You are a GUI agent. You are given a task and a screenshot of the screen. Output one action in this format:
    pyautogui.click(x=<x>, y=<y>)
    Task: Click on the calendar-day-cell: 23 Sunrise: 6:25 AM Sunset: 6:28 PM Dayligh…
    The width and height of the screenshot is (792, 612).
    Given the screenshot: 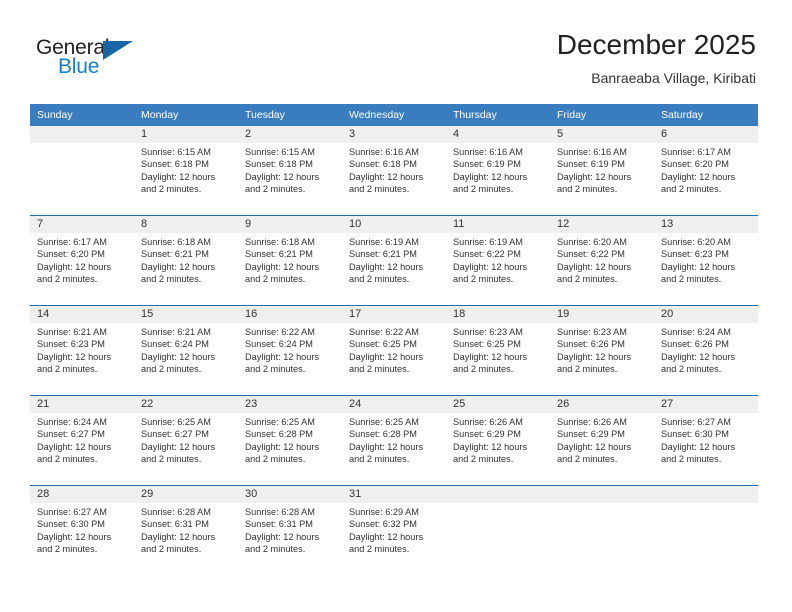 What is the action you would take?
    pyautogui.click(x=290, y=440)
    